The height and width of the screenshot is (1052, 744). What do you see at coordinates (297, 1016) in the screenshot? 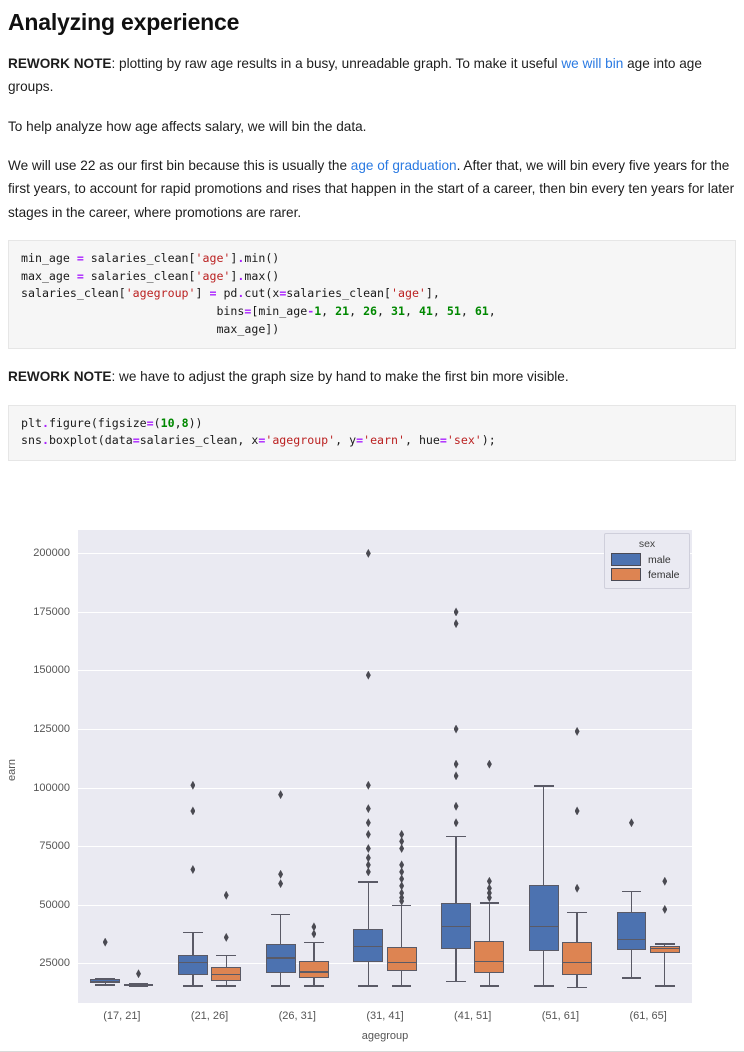
I see `x-axis-tick-label: (26, 31]` at bounding box center [297, 1016].